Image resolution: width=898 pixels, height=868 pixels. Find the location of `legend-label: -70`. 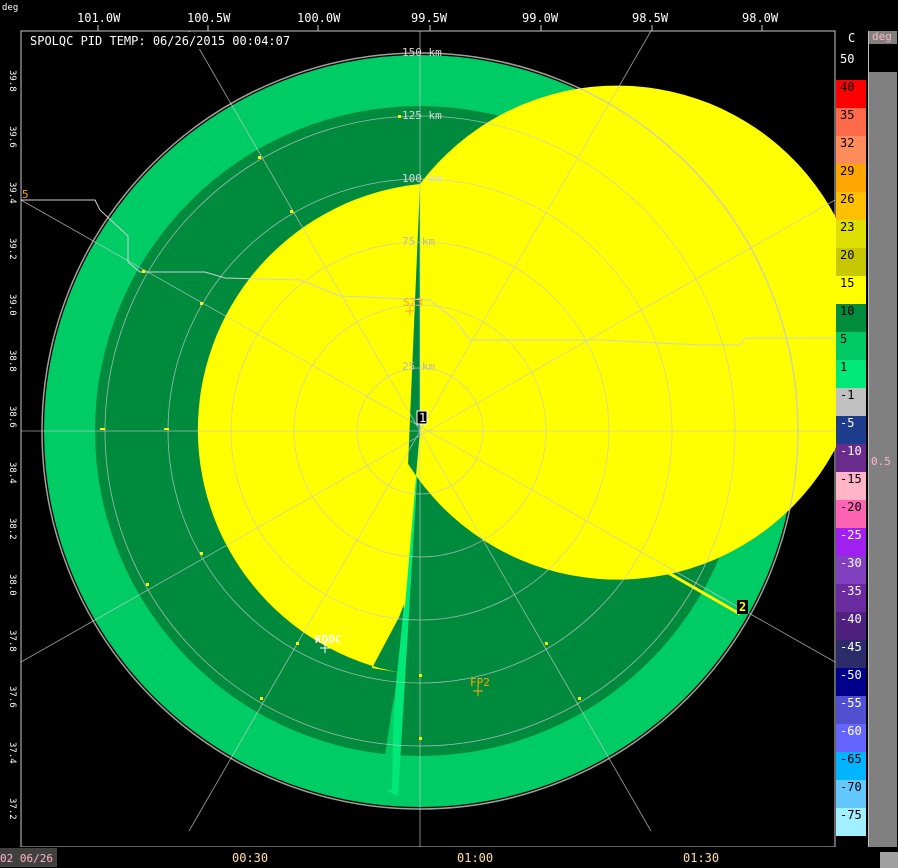

legend-label: -70 is located at coordinates (851, 787).